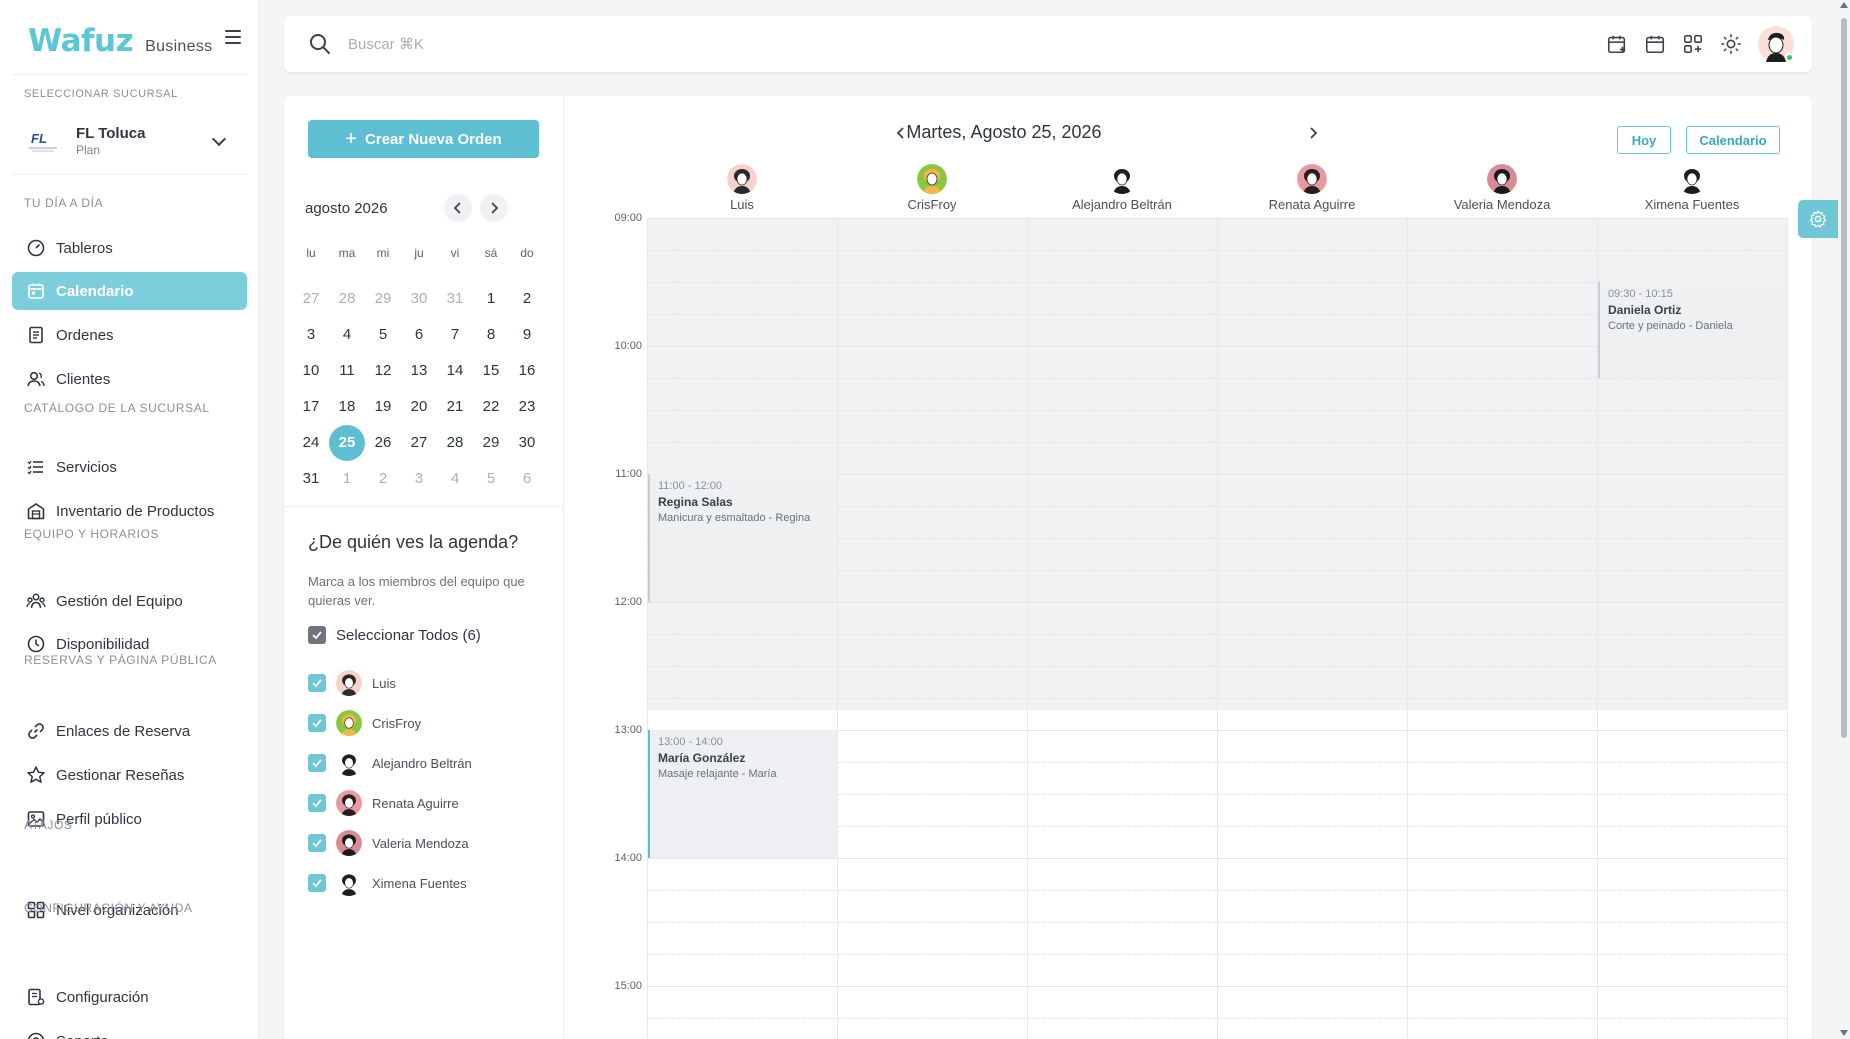 The width and height of the screenshot is (1850, 1039). I want to click on calendar-day: 20, so click(419, 407).